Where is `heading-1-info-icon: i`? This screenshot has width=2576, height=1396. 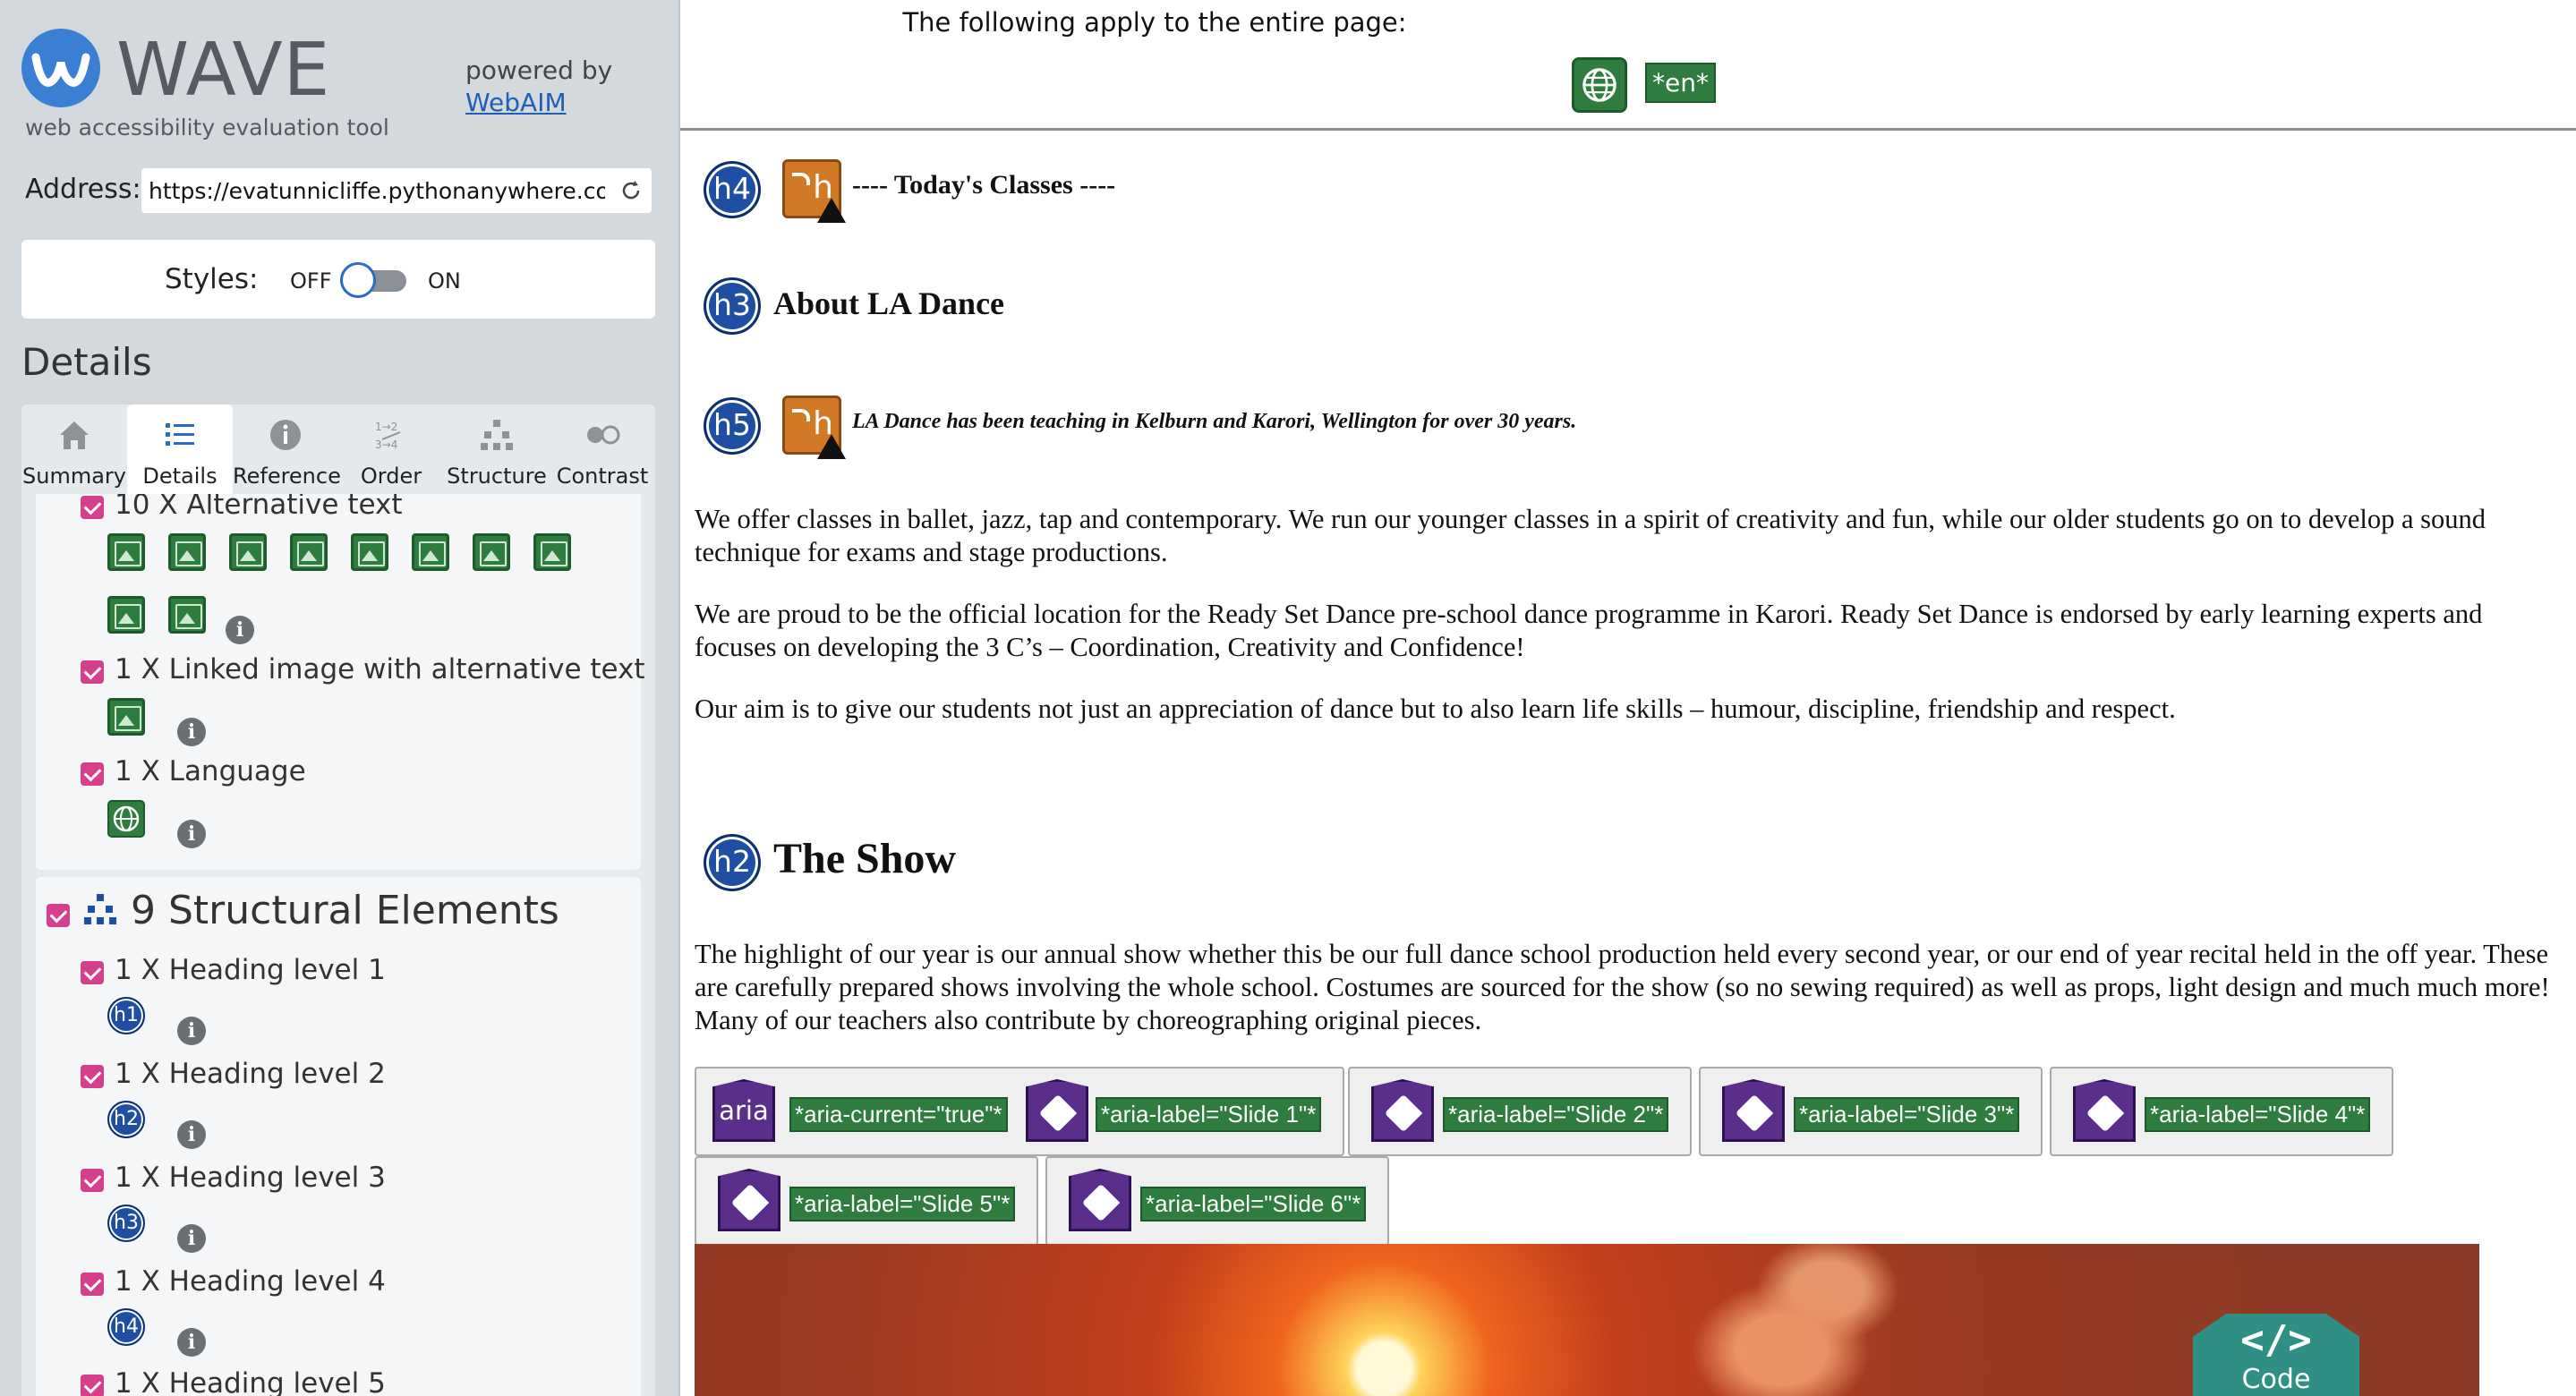
heading-1-info-icon: i is located at coordinates (191, 1031).